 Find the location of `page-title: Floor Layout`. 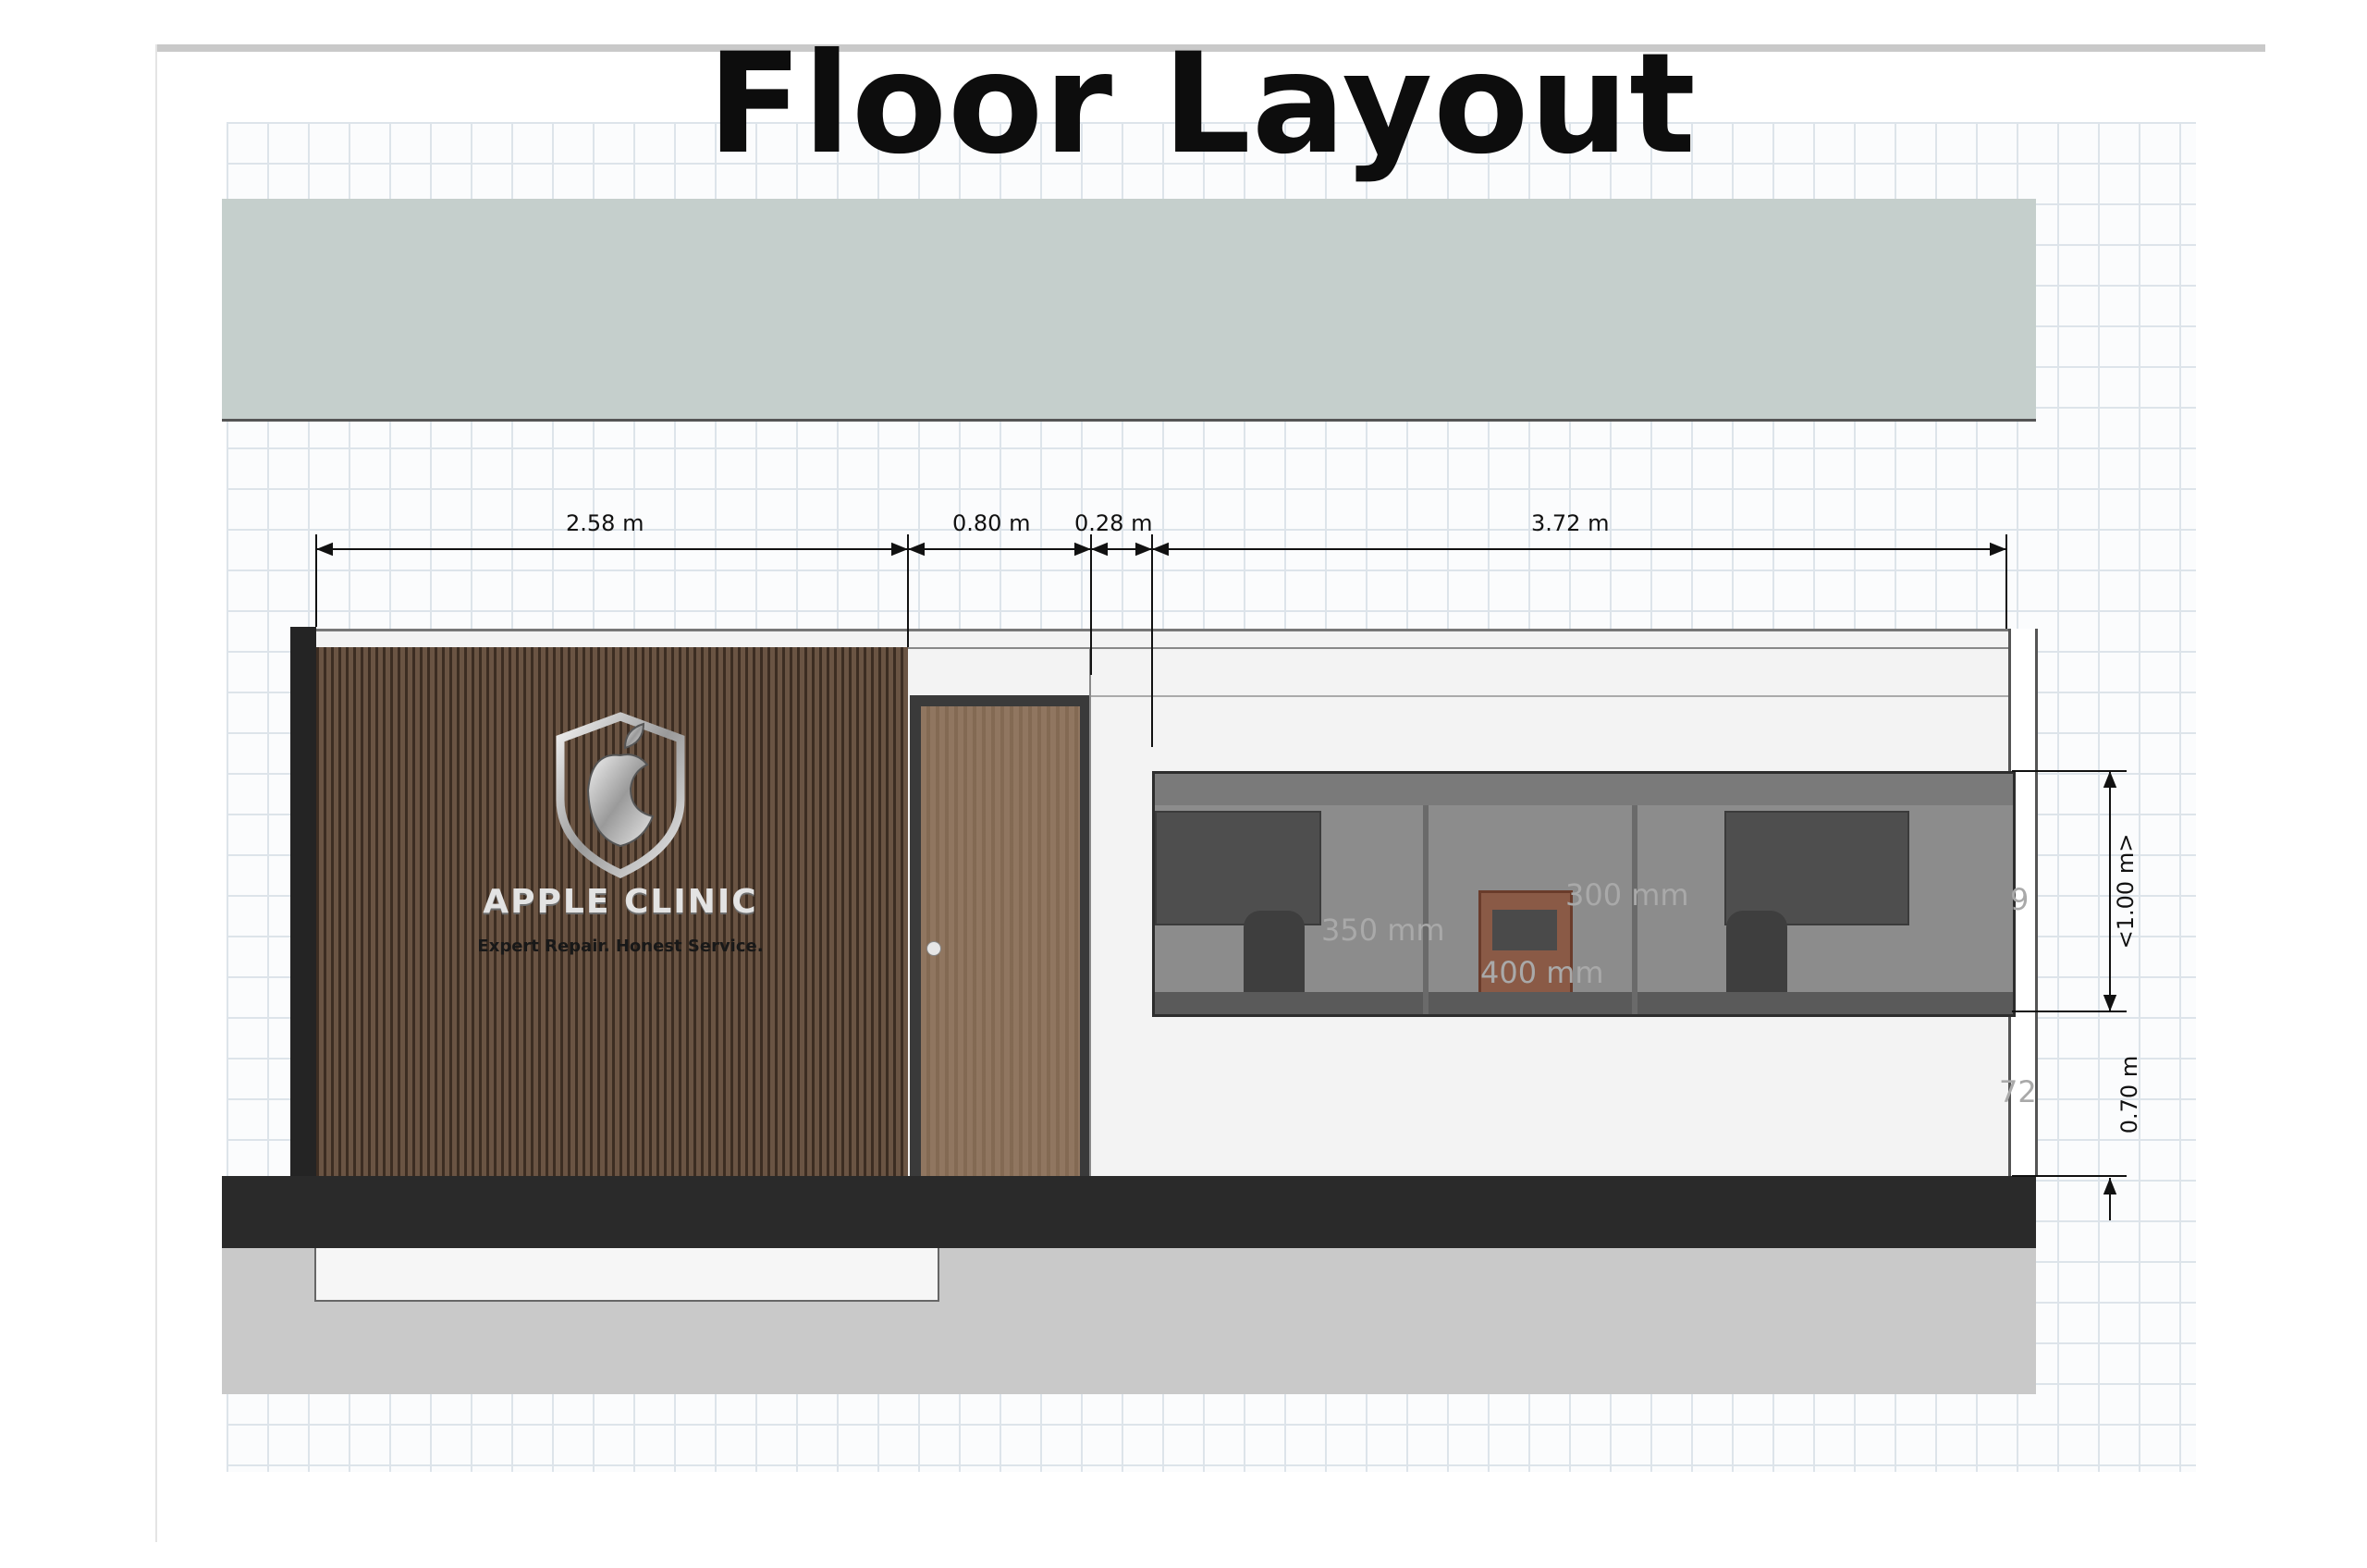

page-title: Floor Layout is located at coordinates (1202, 105).